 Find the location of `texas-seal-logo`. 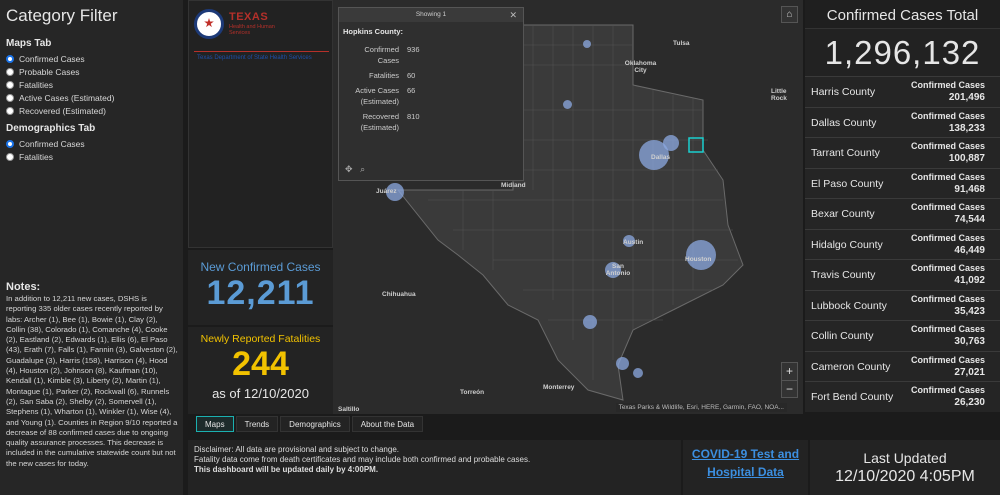

texas-seal-logo is located at coordinates (209, 24).